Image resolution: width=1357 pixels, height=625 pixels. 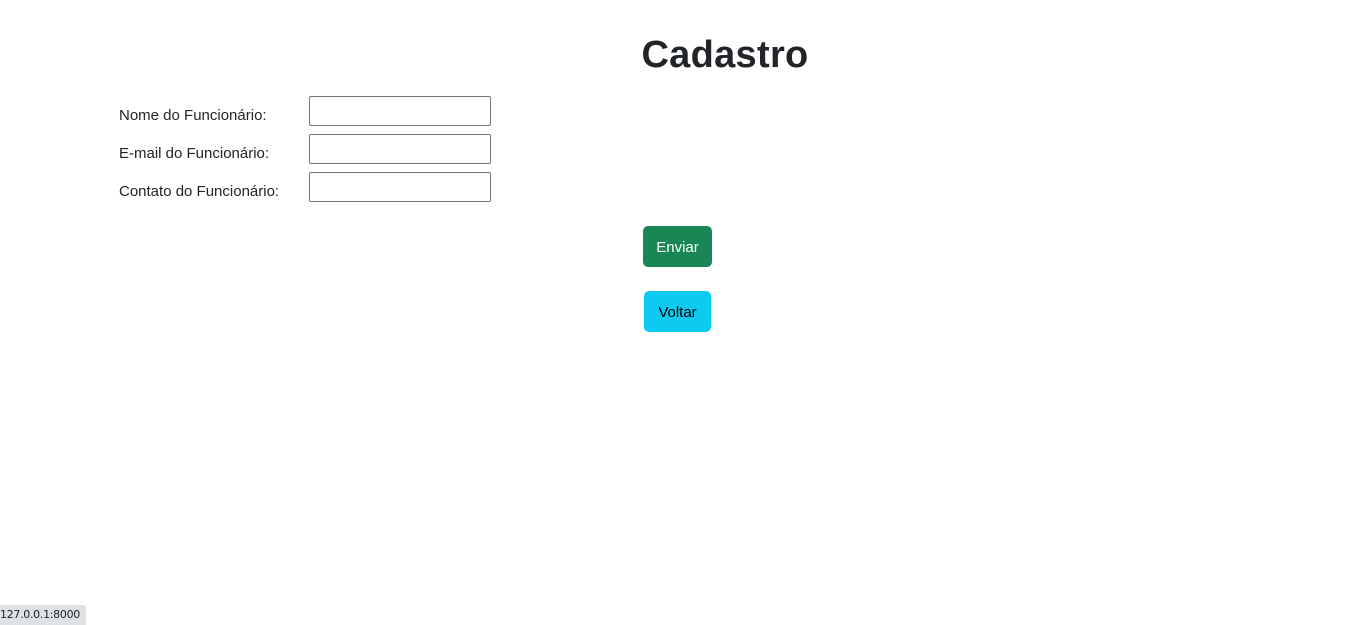 I want to click on name-input, so click(x=400, y=111).